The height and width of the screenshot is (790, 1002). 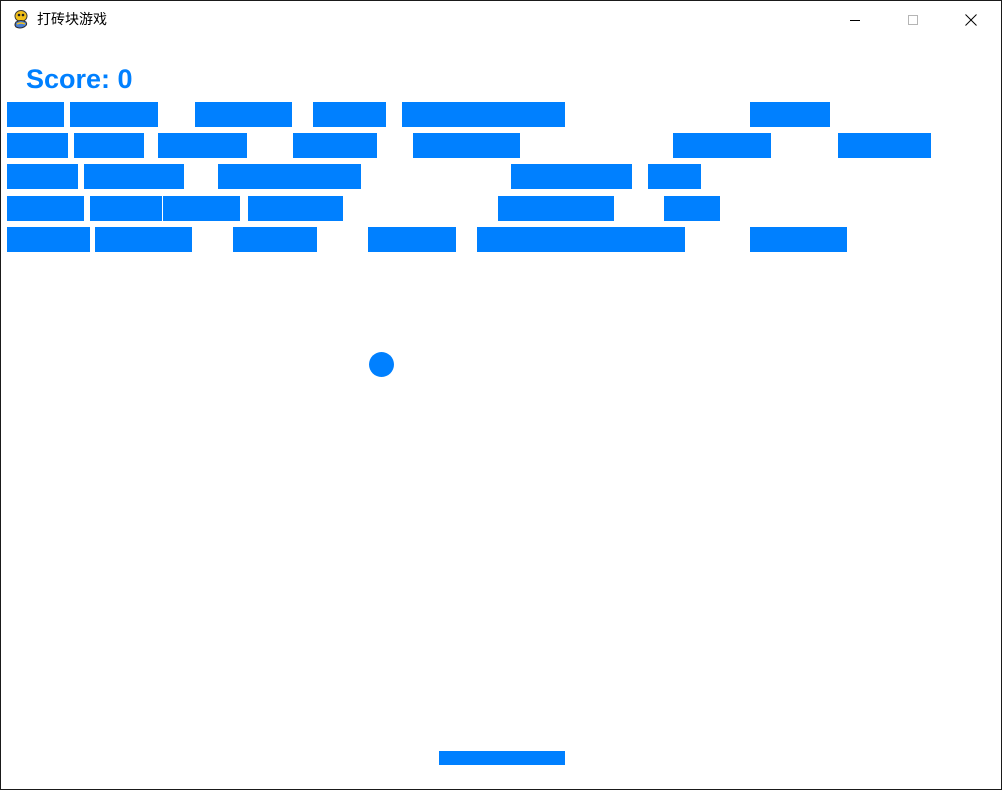 I want to click on score-label: Score: 0, so click(x=79, y=79).